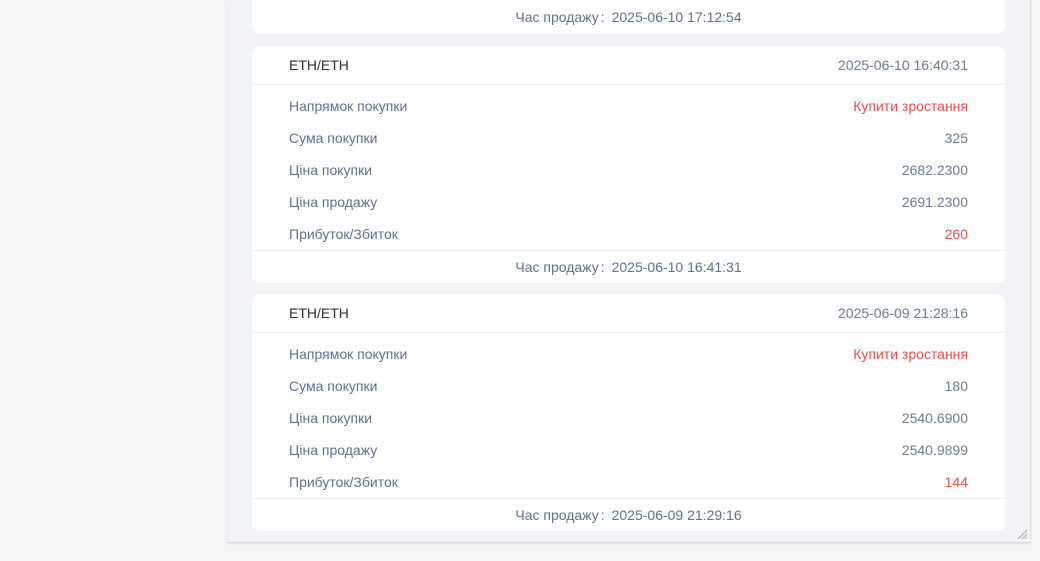 The width and height of the screenshot is (1040, 561). Describe the element at coordinates (956, 386) in the screenshot. I see `detail-value: 180` at that location.